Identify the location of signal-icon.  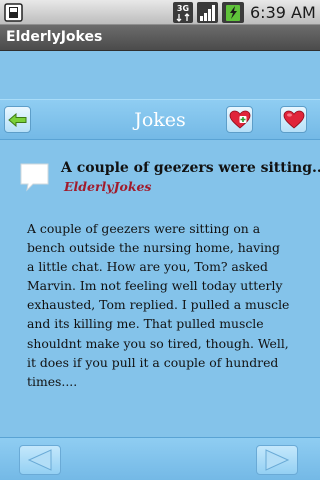
(207, 12).